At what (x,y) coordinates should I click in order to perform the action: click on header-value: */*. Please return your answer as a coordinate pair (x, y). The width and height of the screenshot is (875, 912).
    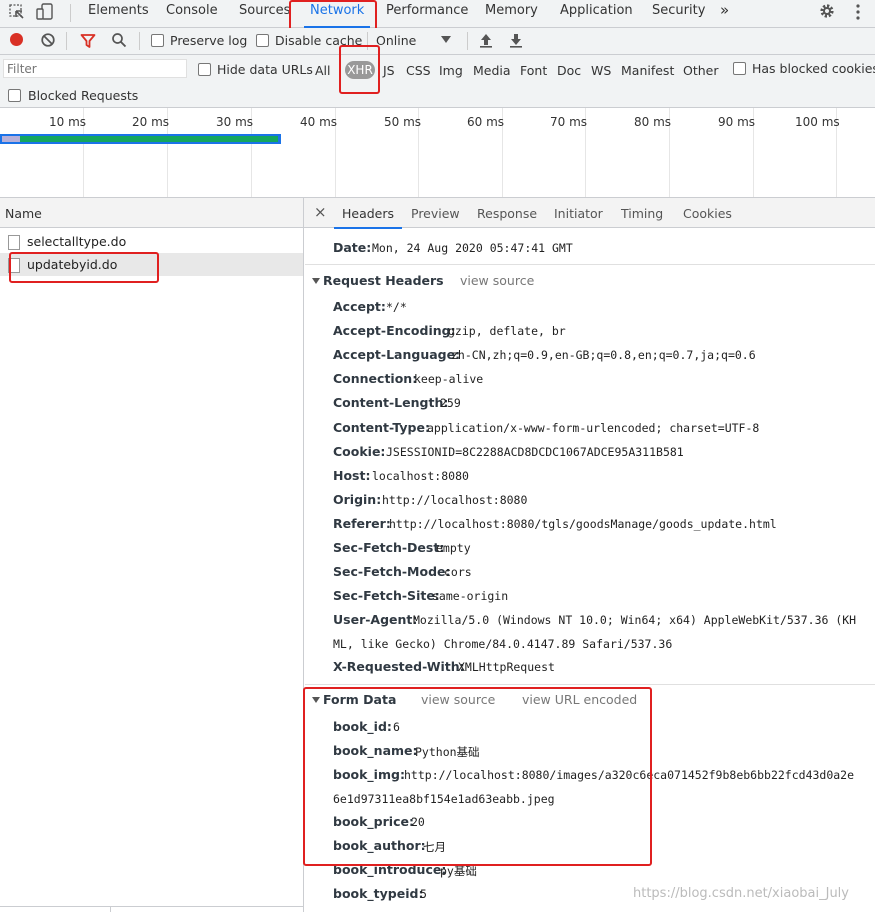
    Looking at the image, I should click on (396, 307).